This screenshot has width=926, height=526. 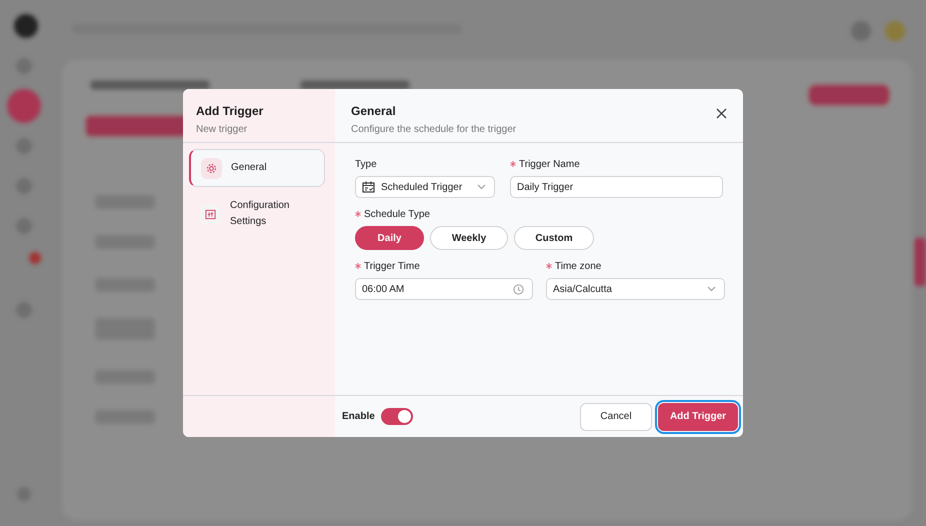 I want to click on schedule-option: Weekly, so click(x=469, y=238).